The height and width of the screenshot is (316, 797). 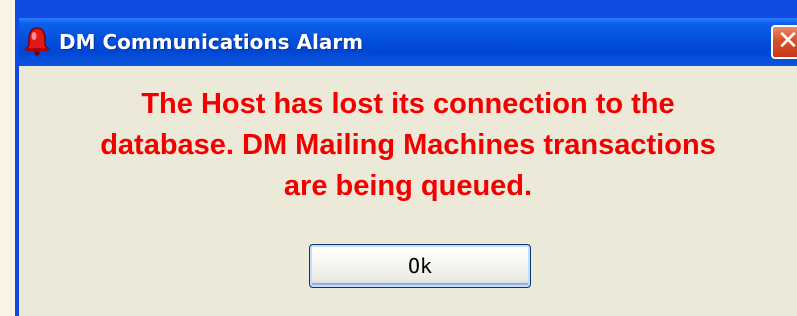 I want to click on window-title: DM Communications Alarm, so click(x=211, y=42).